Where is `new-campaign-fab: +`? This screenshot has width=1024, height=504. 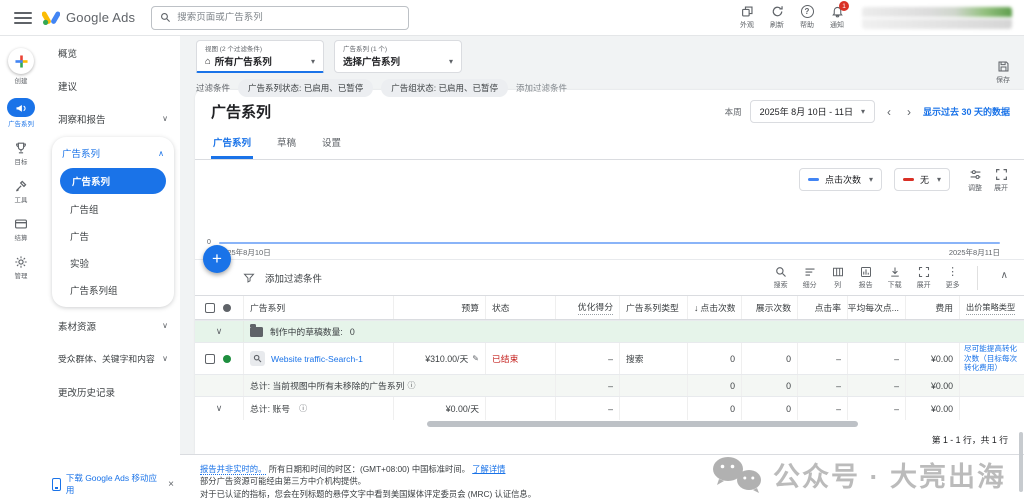
new-campaign-fab: + is located at coordinates (217, 259).